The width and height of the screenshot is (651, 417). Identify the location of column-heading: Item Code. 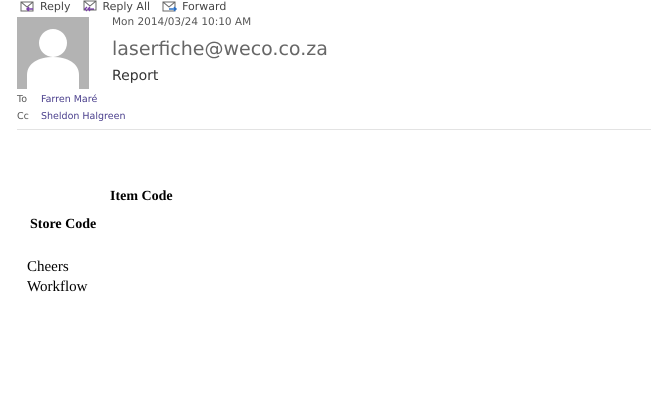
(141, 196).